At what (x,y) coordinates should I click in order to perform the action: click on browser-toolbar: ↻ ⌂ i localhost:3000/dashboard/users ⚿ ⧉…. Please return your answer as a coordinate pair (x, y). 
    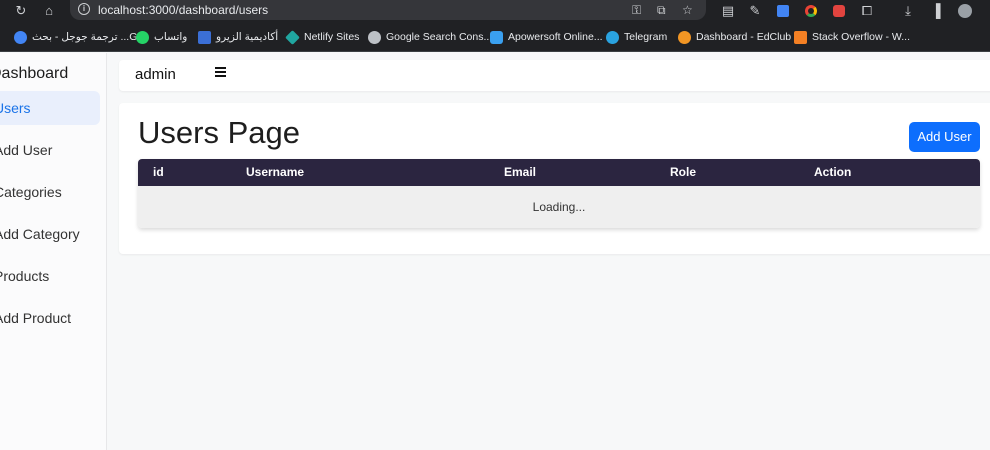
    Looking at the image, I should click on (495, 11).